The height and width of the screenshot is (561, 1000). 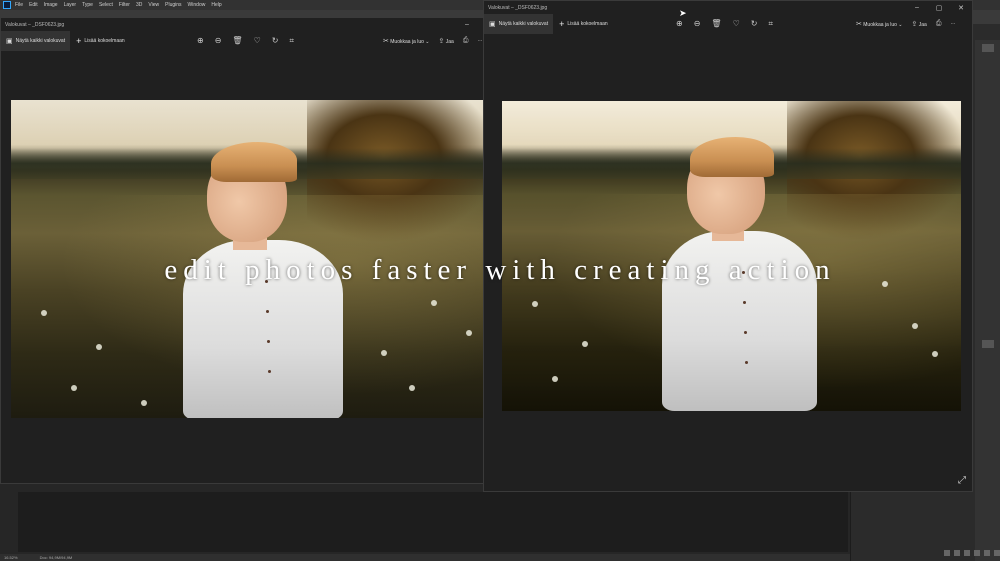 What do you see at coordinates (939, 8) in the screenshot?
I see `maximize-button: ▢` at bounding box center [939, 8].